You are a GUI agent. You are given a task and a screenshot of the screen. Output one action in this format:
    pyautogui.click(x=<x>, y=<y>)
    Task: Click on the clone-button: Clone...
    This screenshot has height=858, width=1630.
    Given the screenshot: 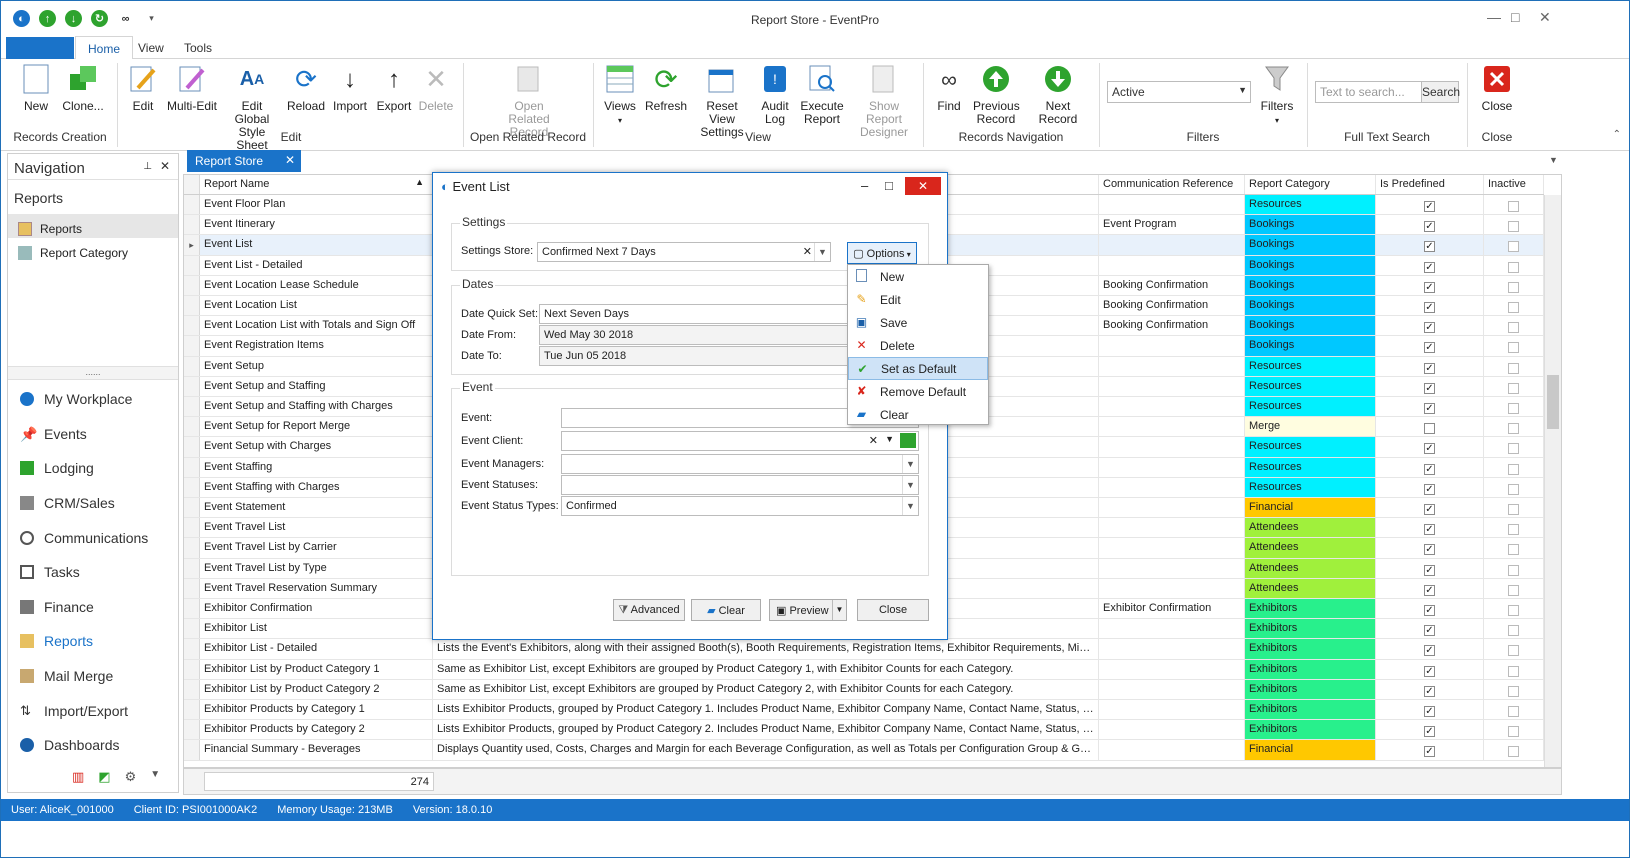 What is the action you would take?
    pyautogui.click(x=83, y=88)
    